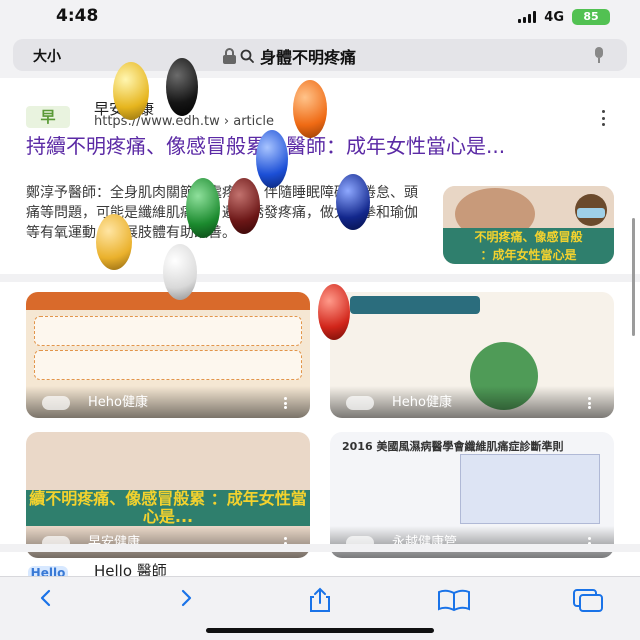  Describe the element at coordinates (453, 446) in the screenshot. I see `card-title: 2016 美國風濕病醫學會纖維肌痛症診斷準則` at that location.